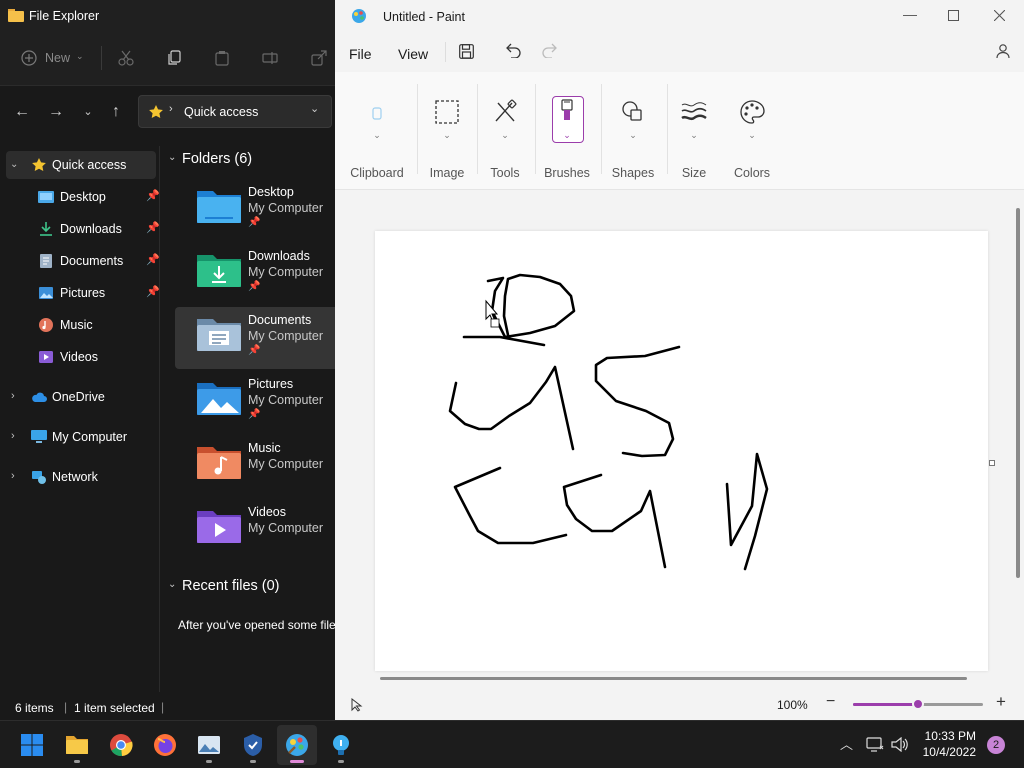 The height and width of the screenshot is (768, 1024). Describe the element at coordinates (22, 112) in the screenshot. I see `back-arrow-icon: ←` at that location.